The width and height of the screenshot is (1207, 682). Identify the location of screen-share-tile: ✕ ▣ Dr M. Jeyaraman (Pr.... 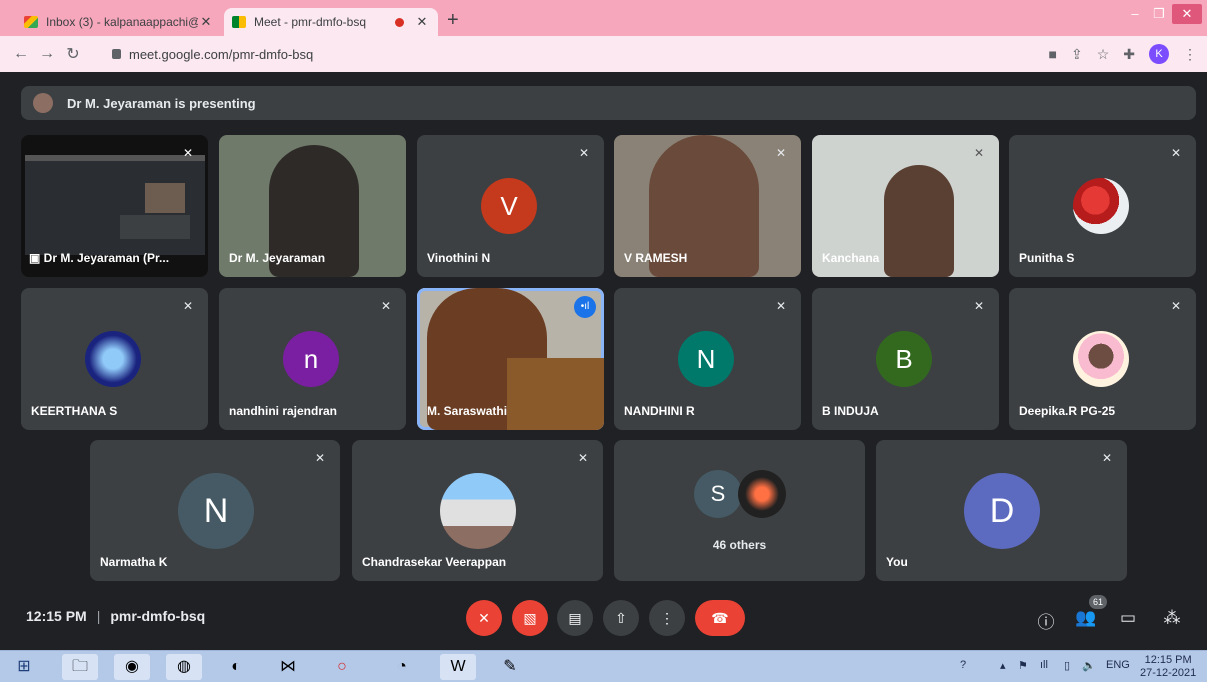
(114, 206).